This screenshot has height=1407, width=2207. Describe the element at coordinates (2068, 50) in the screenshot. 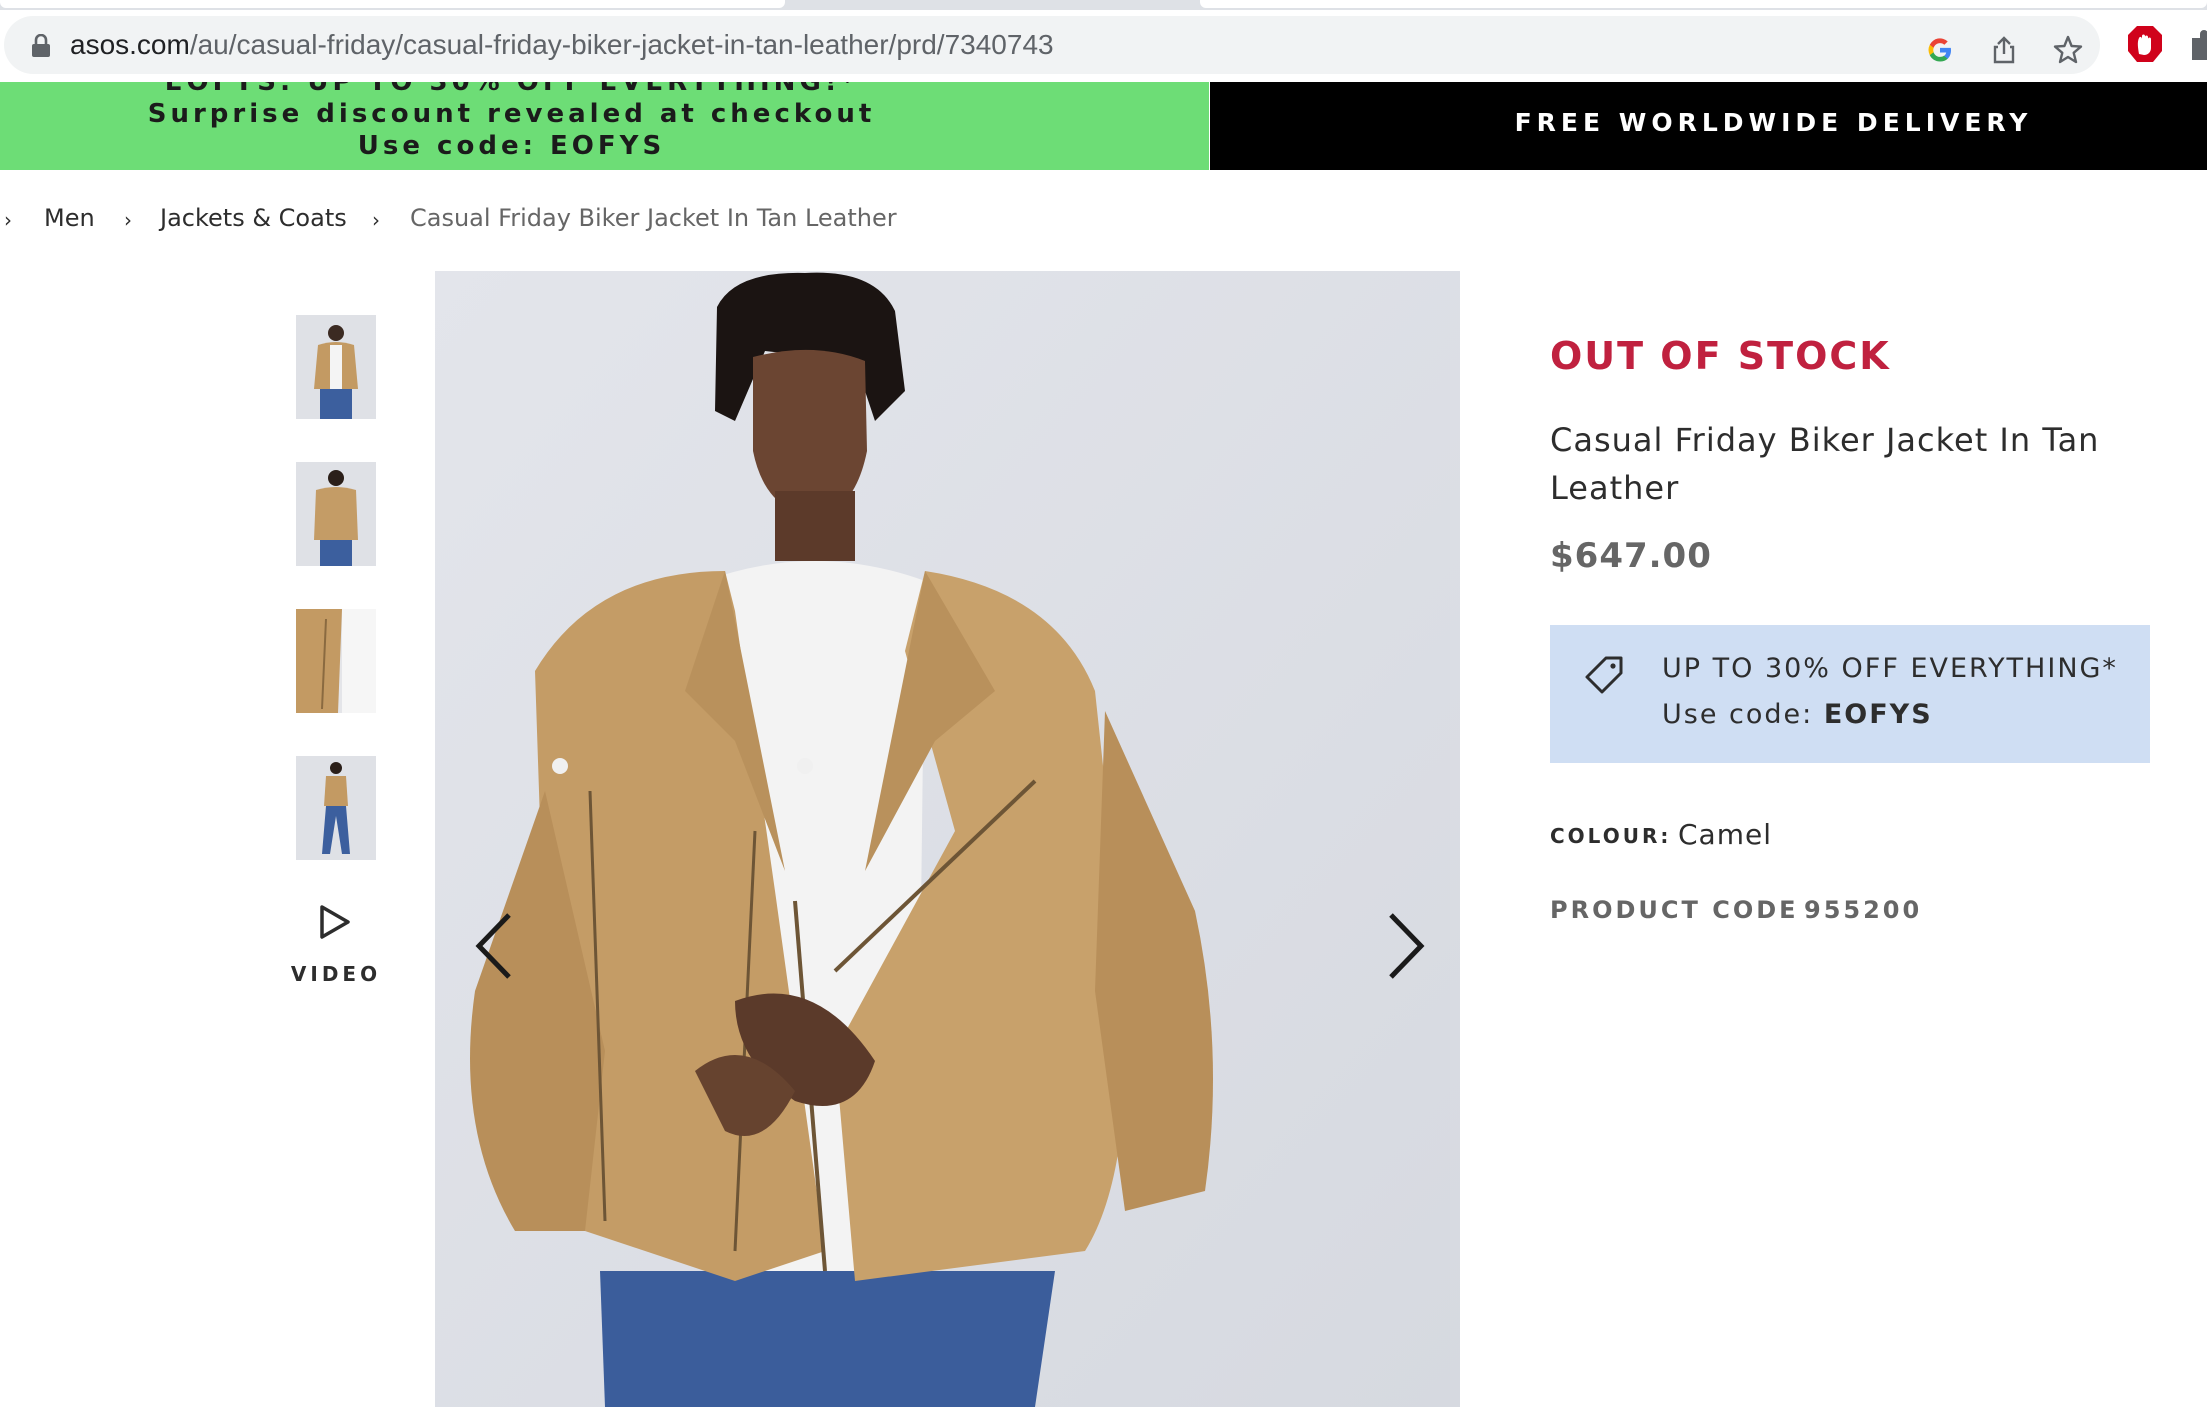

I see `bookmark-star-icon` at that location.